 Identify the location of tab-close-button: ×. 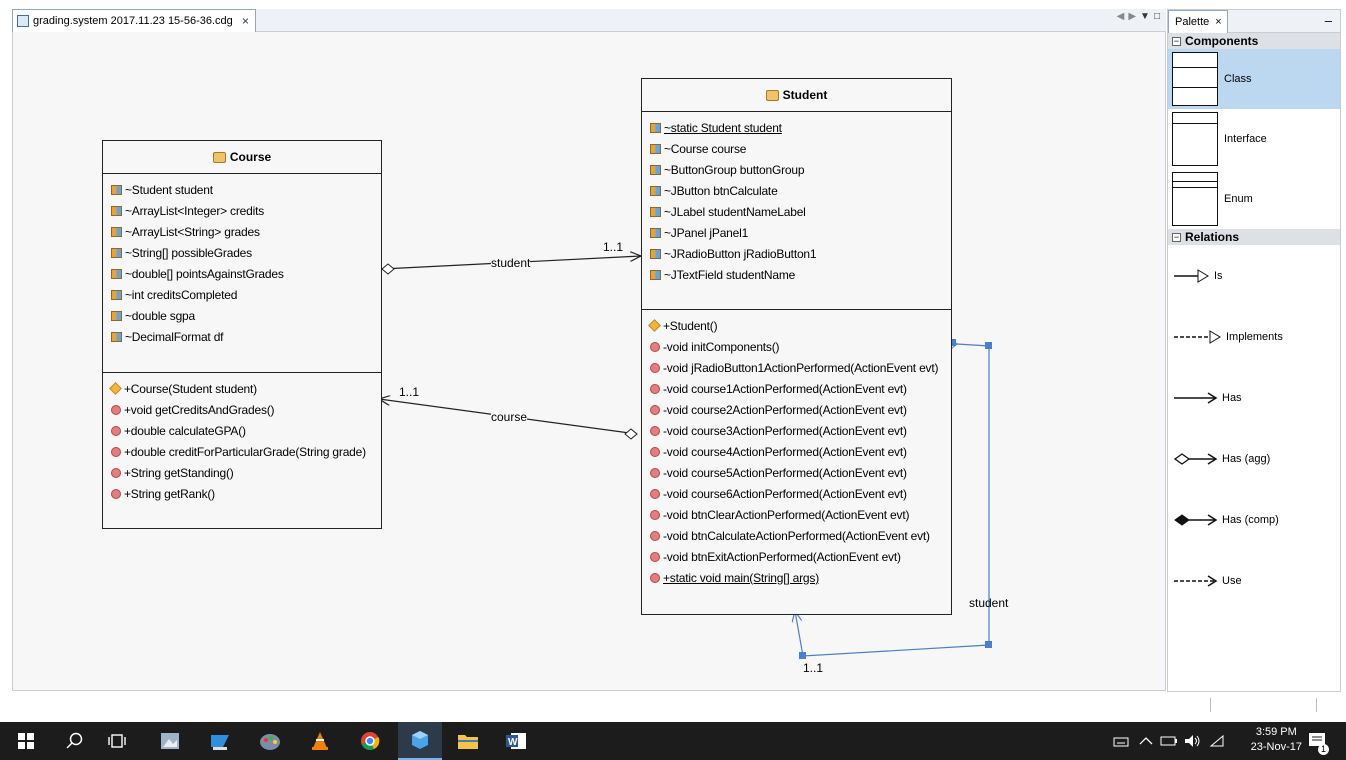
(245, 21).